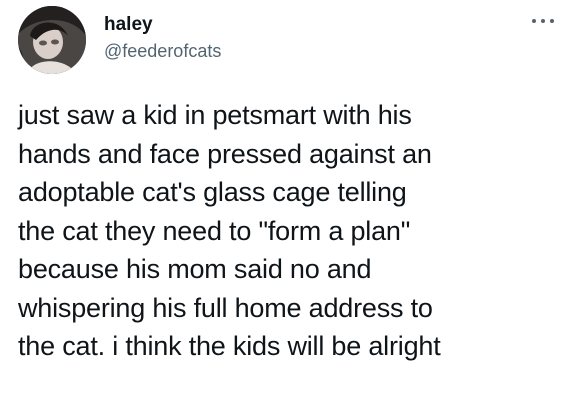 The image size is (567, 400). I want to click on avatar-photo-icon, so click(52, 40).